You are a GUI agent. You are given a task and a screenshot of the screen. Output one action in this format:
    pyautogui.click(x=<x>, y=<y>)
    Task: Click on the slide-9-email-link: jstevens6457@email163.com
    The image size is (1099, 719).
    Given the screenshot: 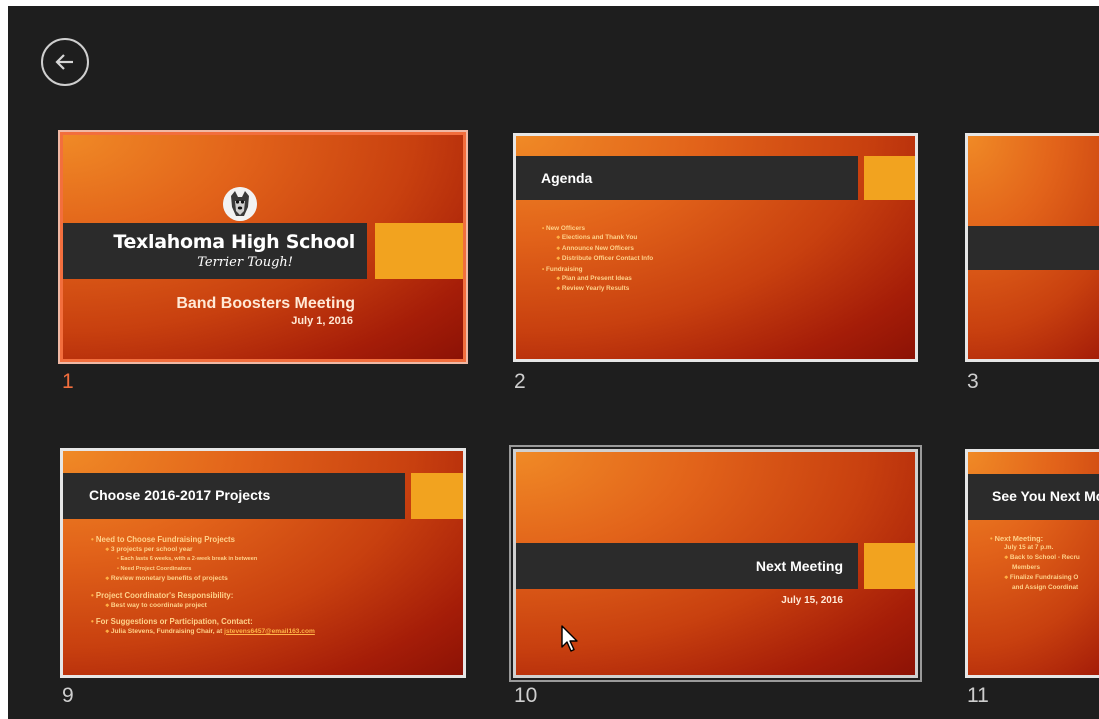 What is the action you would take?
    pyautogui.click(x=269, y=631)
    